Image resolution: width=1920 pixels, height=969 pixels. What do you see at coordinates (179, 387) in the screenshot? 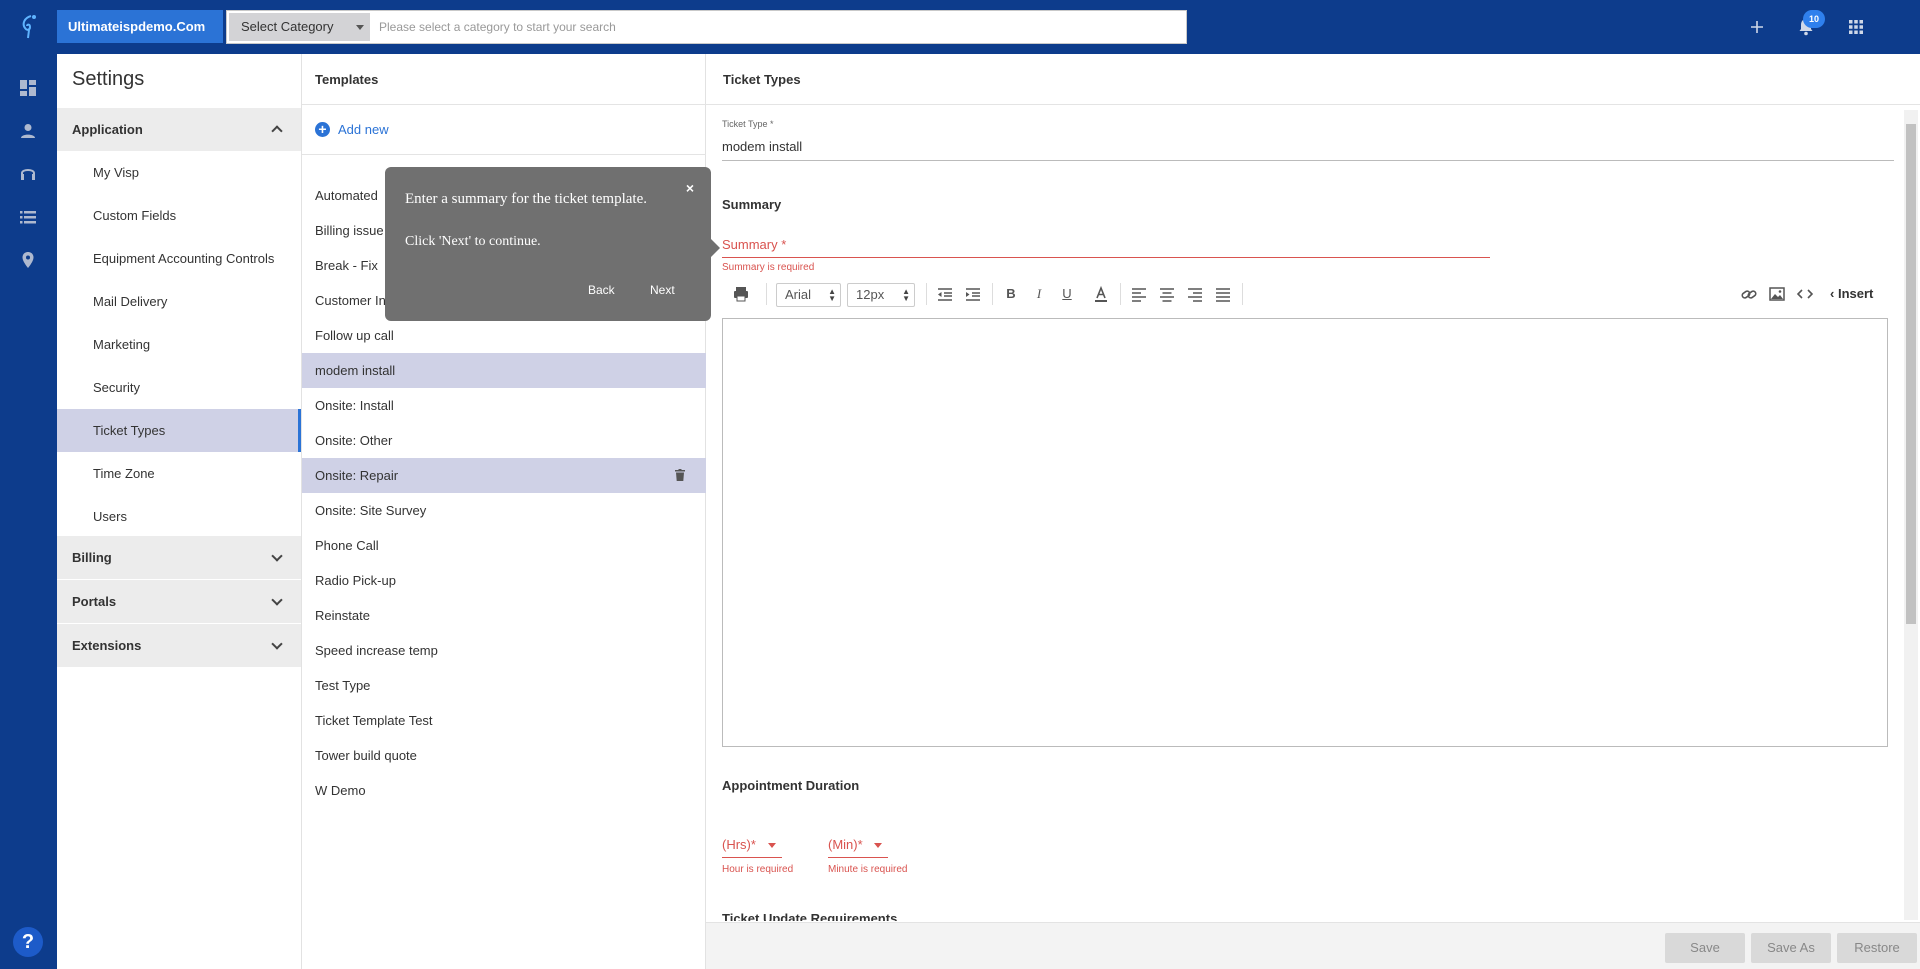
I see `settings-item-security: Security` at bounding box center [179, 387].